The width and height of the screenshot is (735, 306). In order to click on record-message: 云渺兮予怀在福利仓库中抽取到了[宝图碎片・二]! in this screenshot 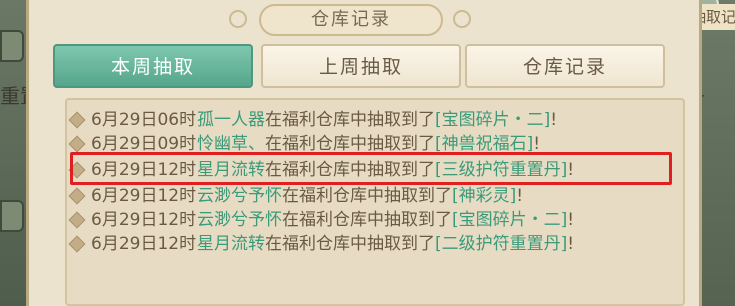, I will do `click(385, 220)`.